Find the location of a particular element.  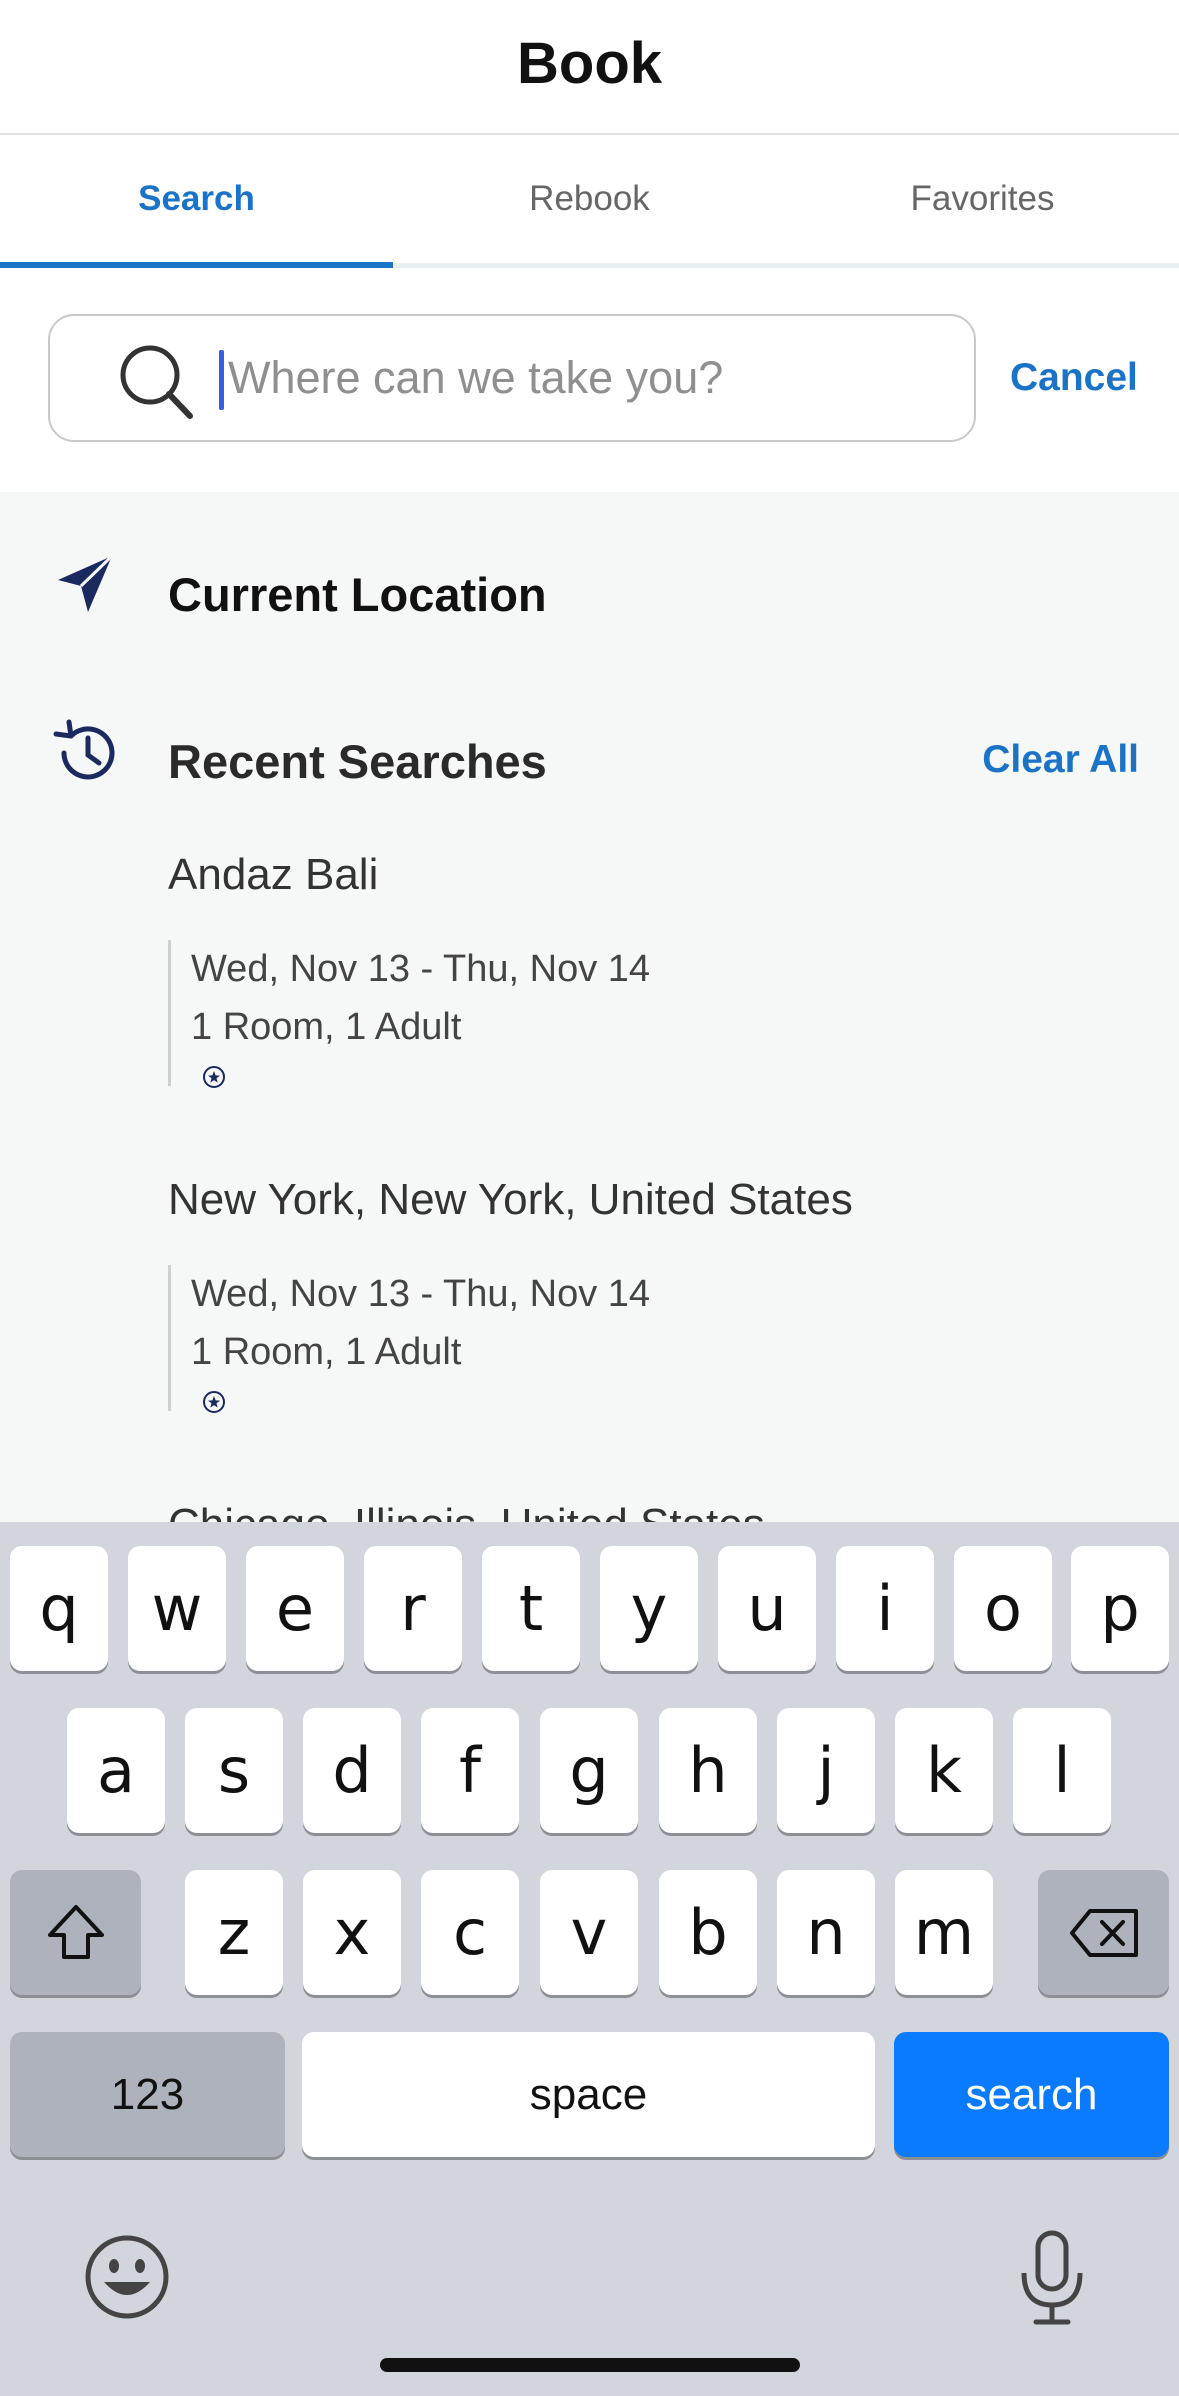

current-location-label: Current Location is located at coordinates (357, 594).